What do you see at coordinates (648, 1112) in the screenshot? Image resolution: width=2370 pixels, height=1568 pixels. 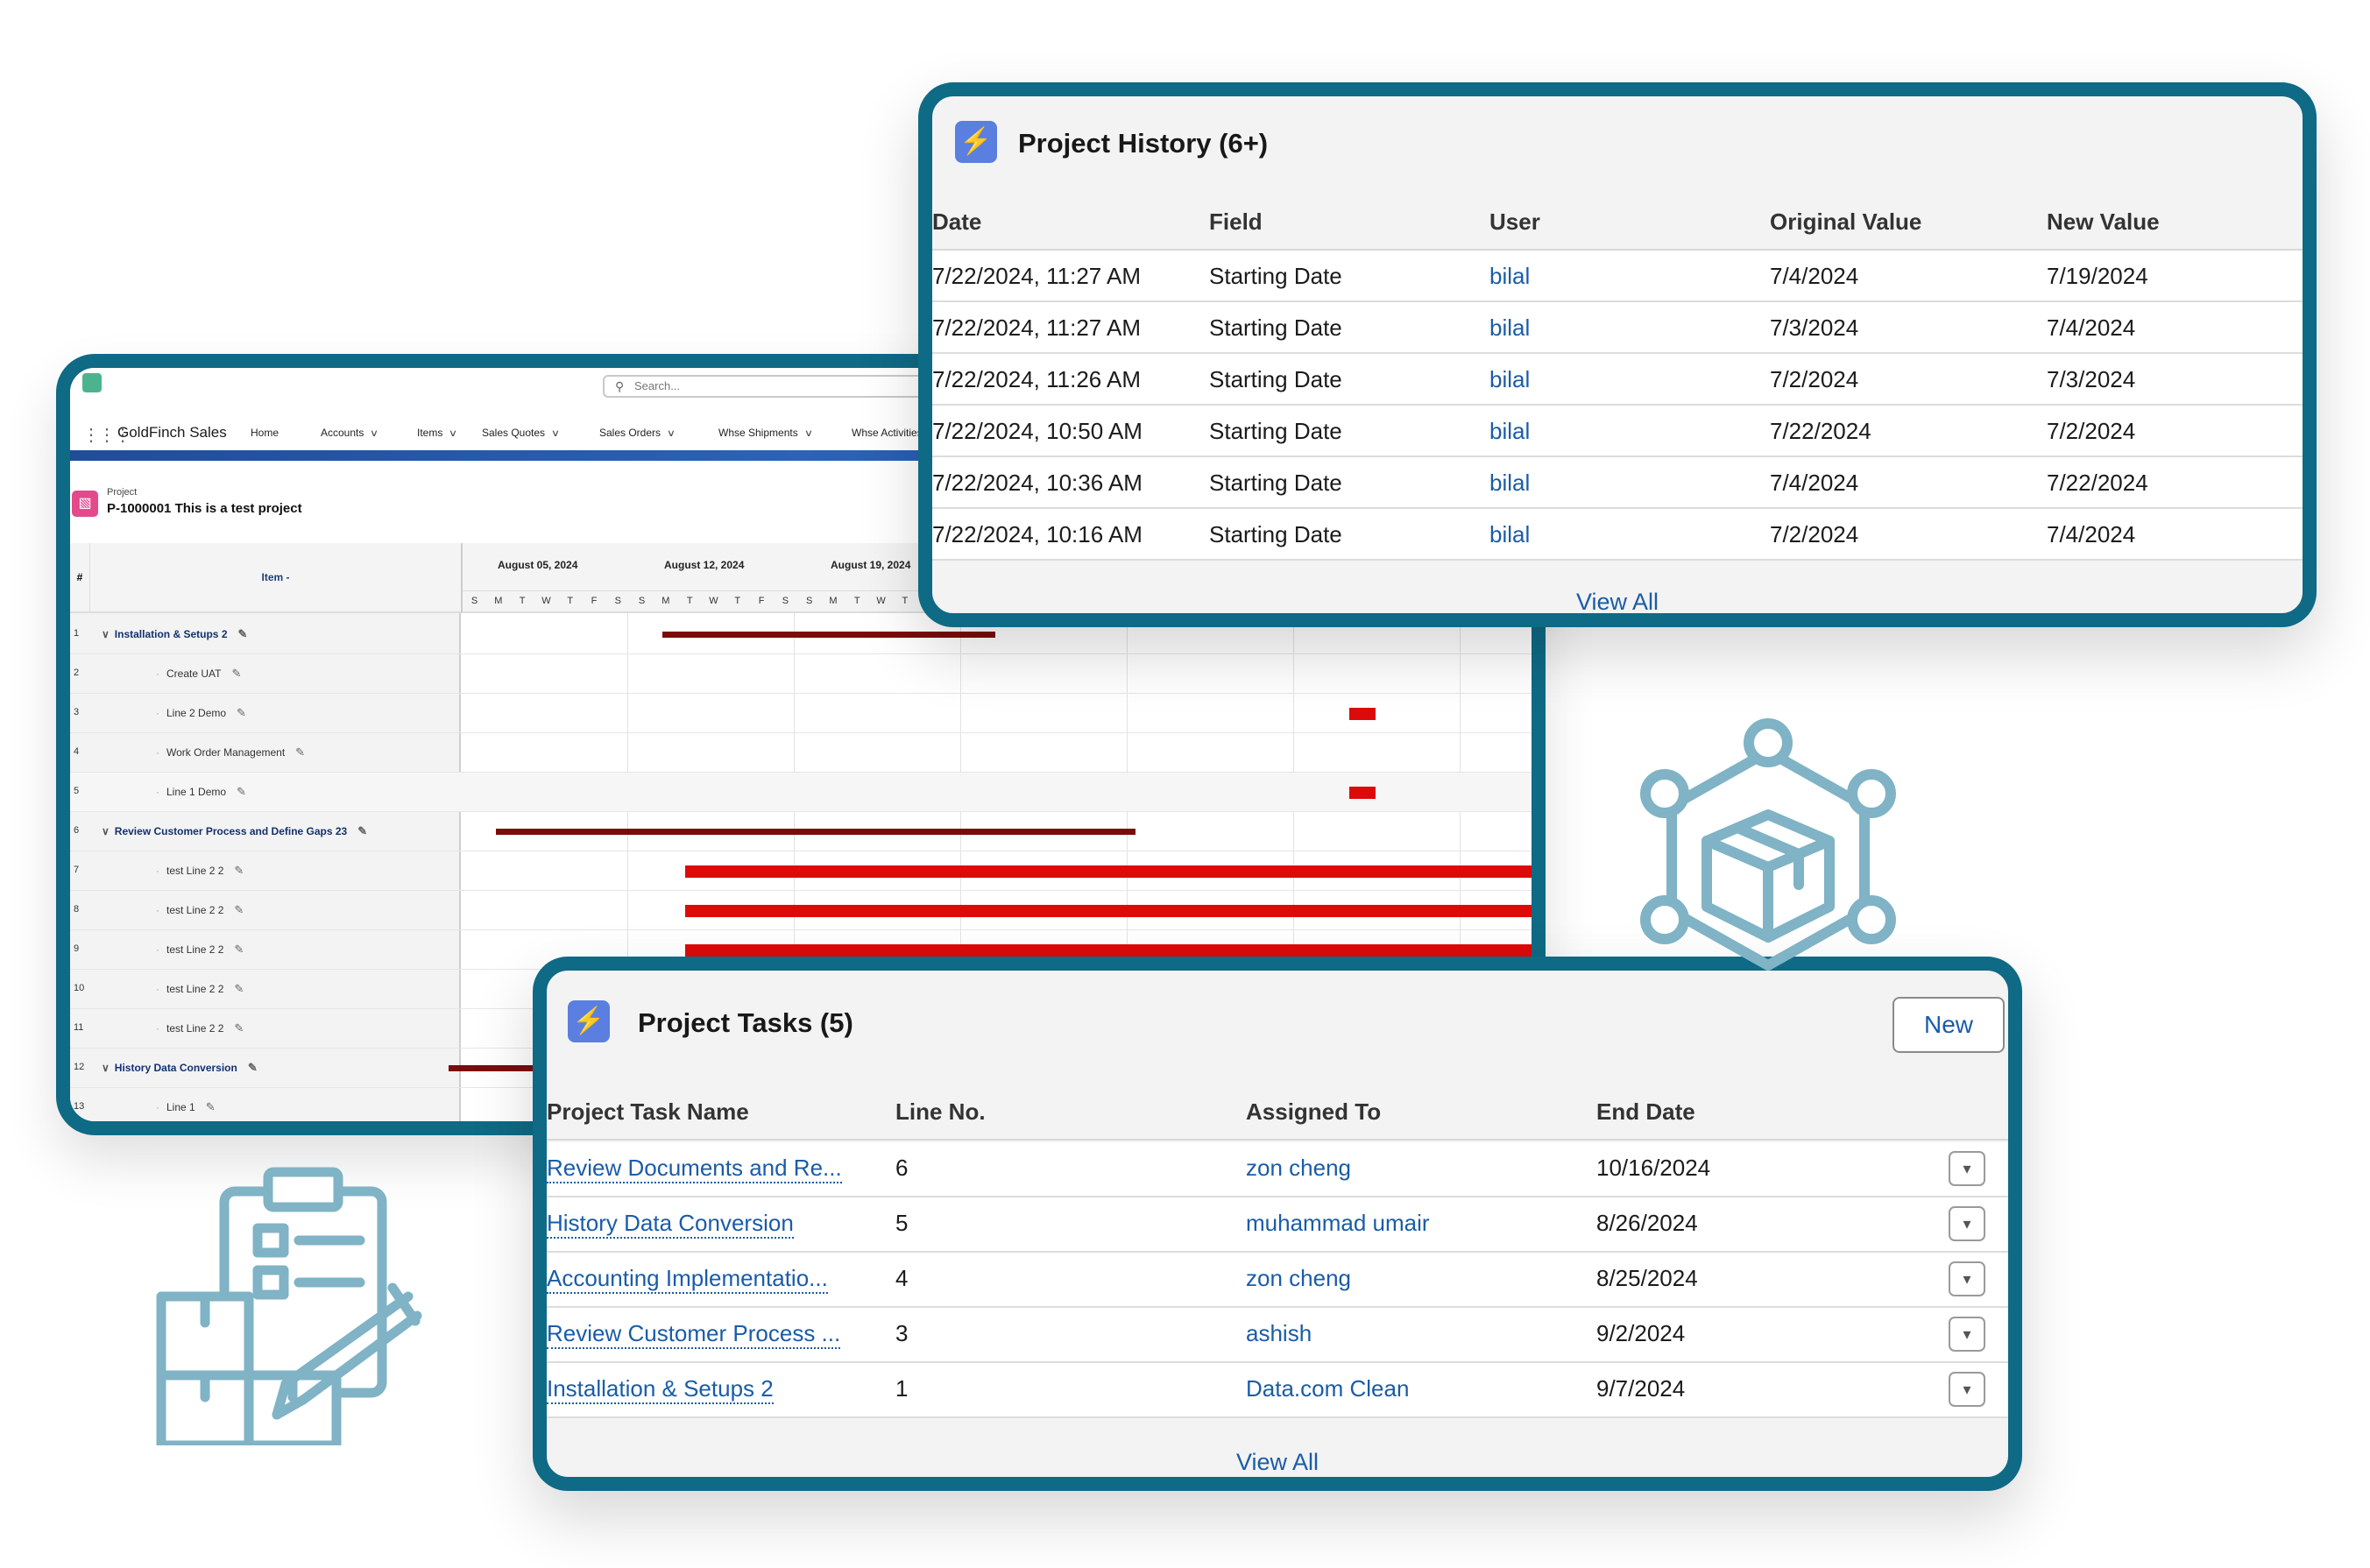 I see `tasks-column-header: Project Task Name` at bounding box center [648, 1112].